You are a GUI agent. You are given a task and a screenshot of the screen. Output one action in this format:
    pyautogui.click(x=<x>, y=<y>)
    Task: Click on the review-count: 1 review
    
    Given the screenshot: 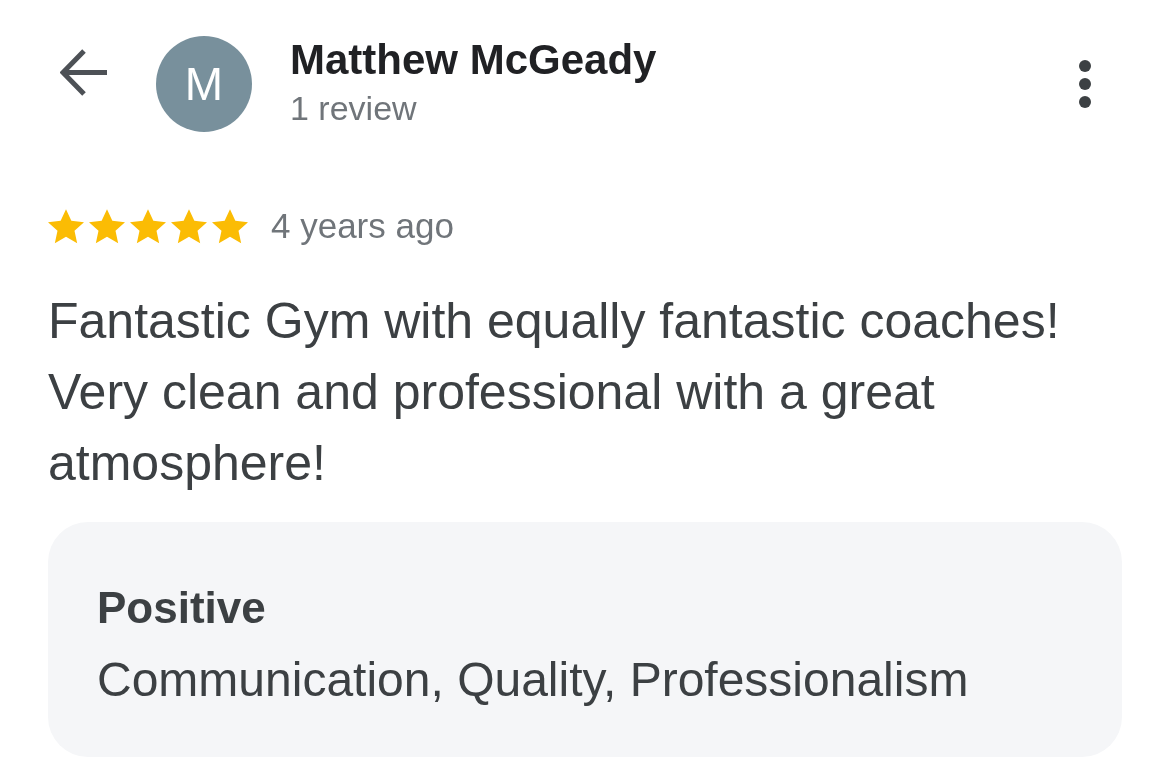 What is the action you would take?
    pyautogui.click(x=354, y=108)
    